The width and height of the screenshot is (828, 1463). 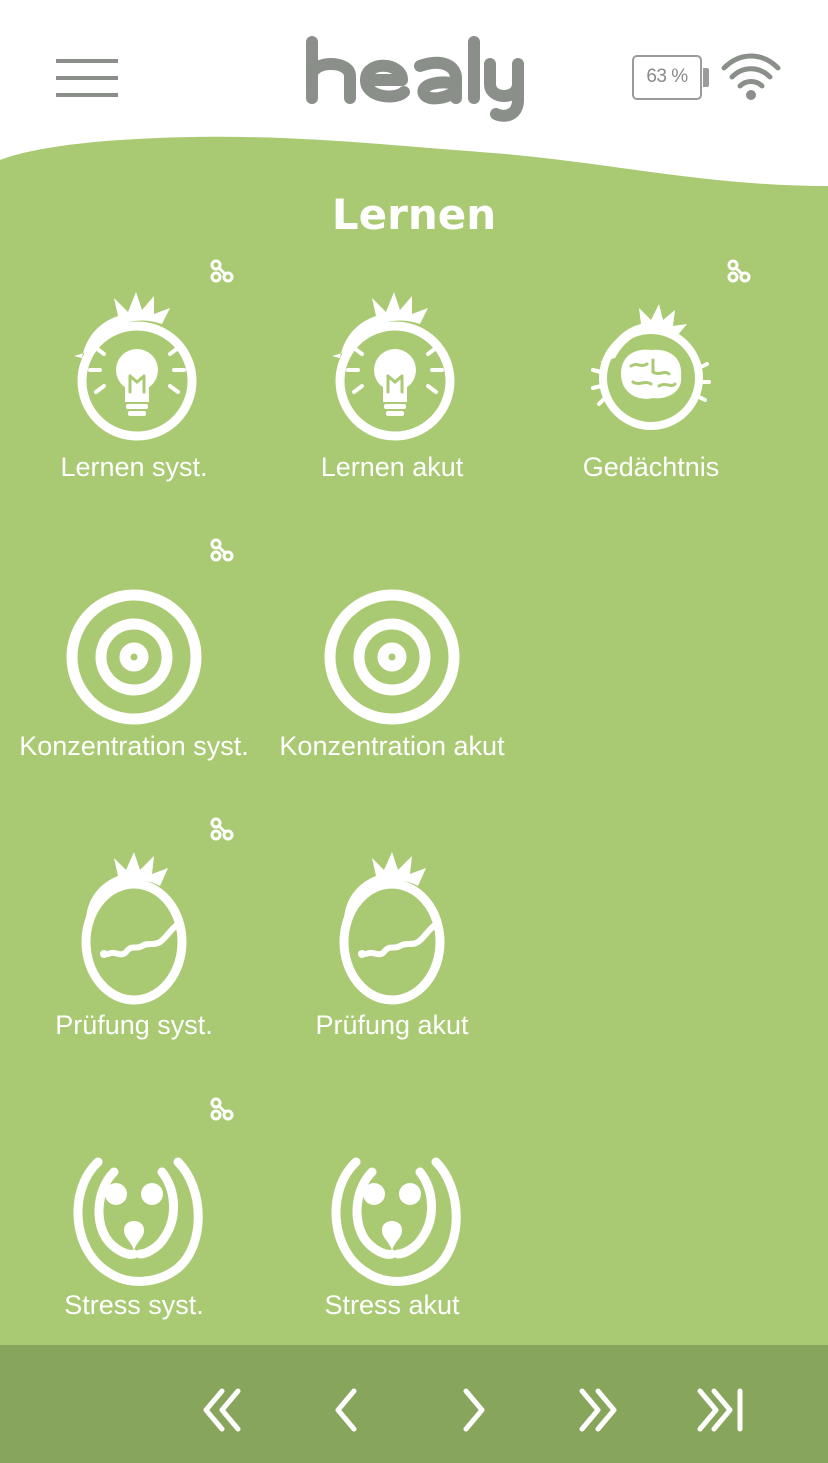 I want to click on program-label: Lernen akut, so click(x=392, y=467).